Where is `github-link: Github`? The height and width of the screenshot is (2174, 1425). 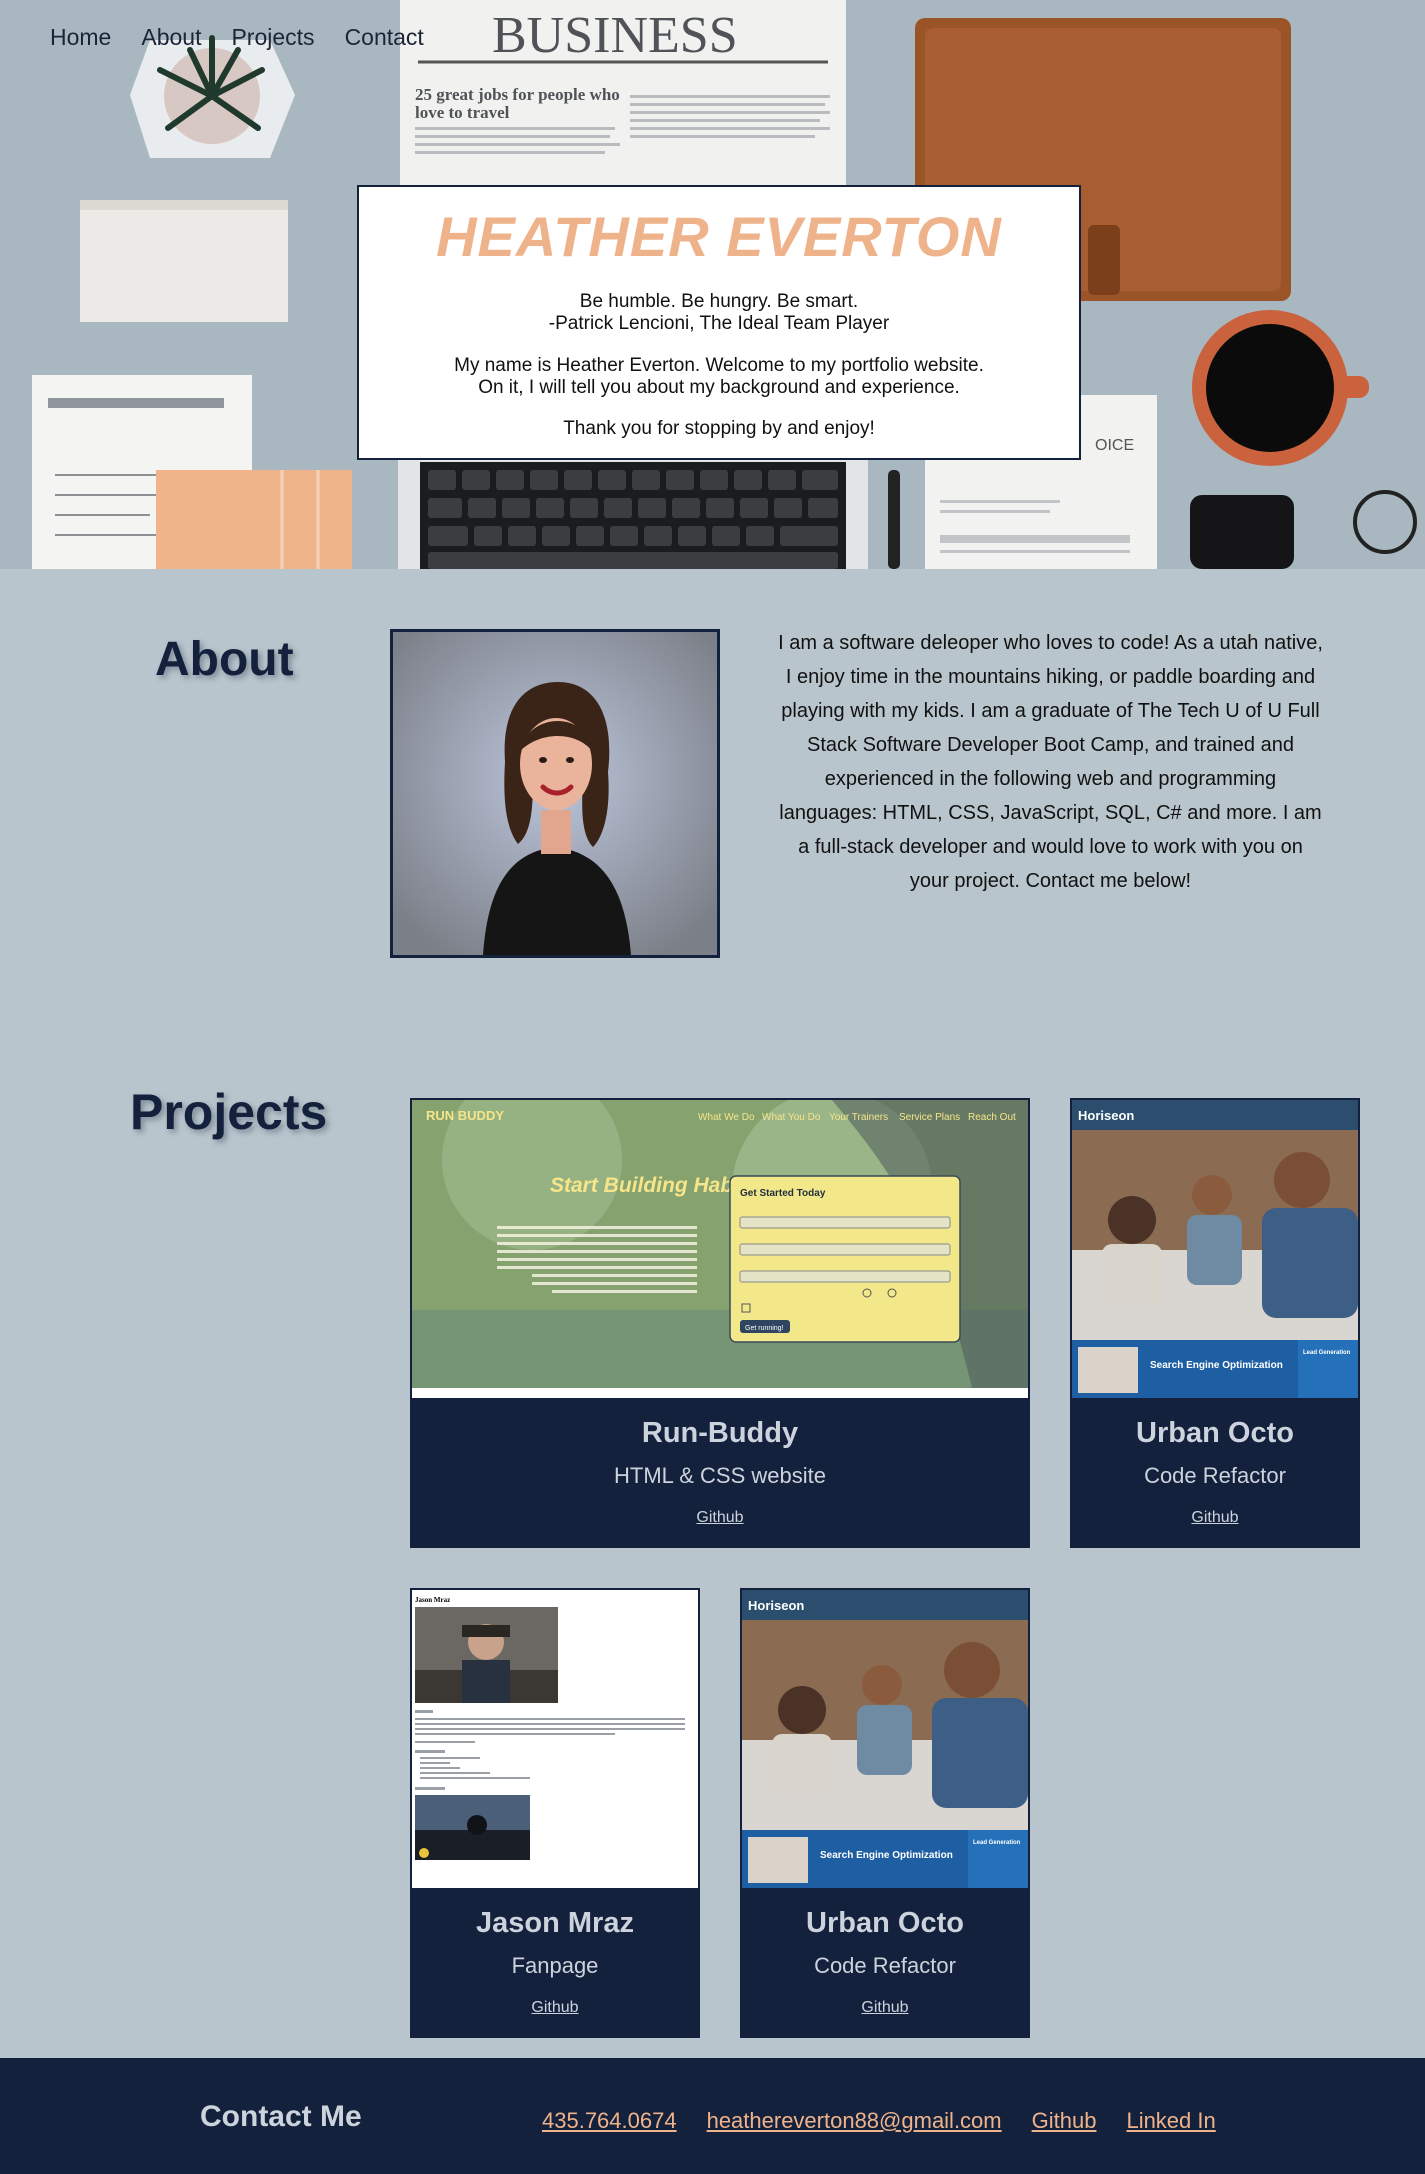 github-link: Github is located at coordinates (1064, 2121).